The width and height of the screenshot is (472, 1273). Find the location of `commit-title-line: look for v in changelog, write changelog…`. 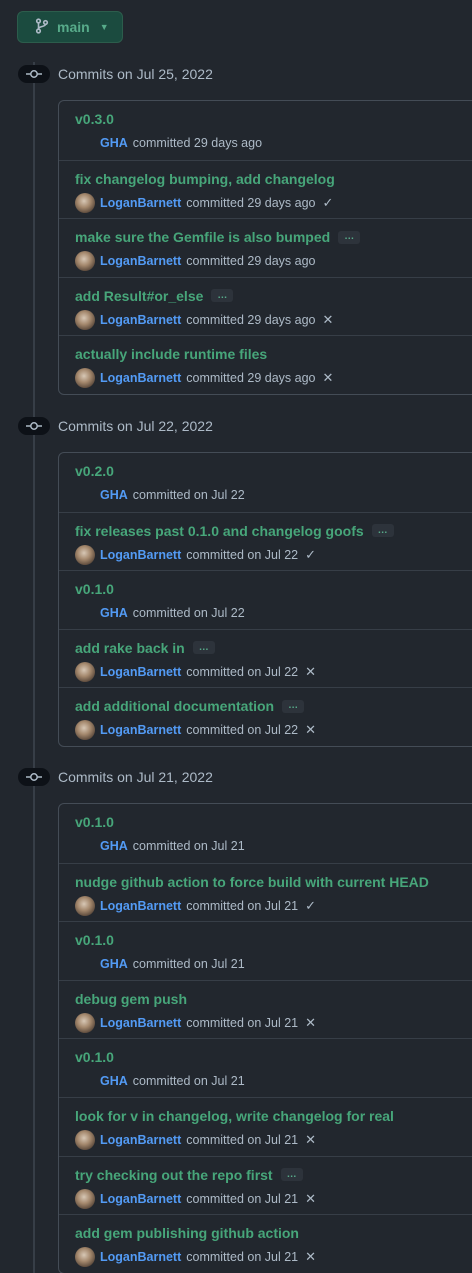

commit-title-line: look for v in changelog, write changelog… is located at coordinates (234, 1116).